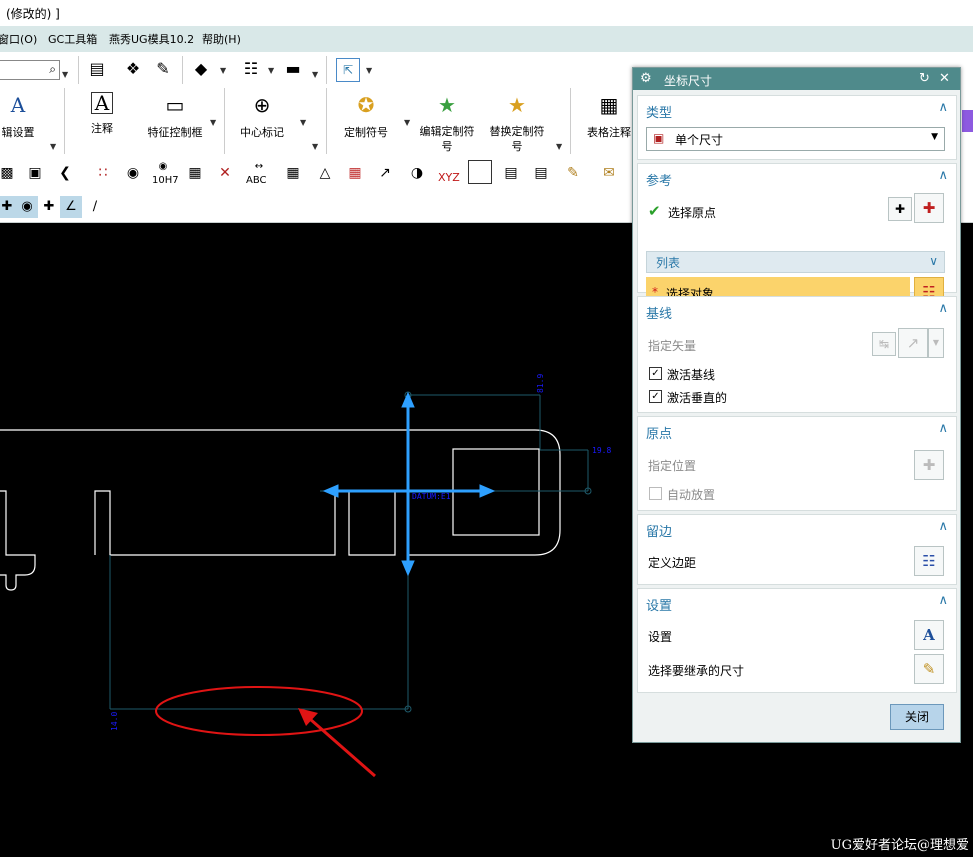 The image size is (973, 857). I want to click on settings-section-header: 设置, so click(659, 604).